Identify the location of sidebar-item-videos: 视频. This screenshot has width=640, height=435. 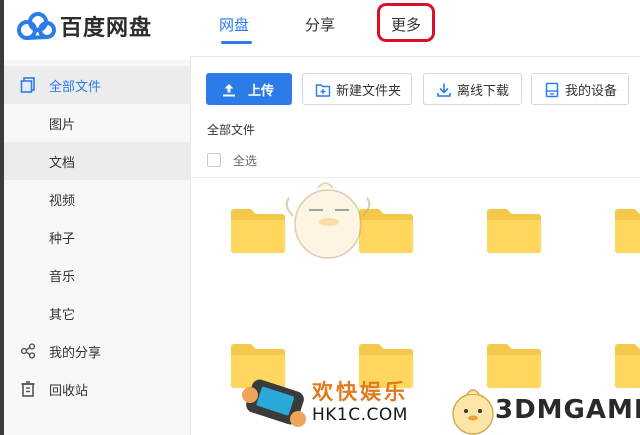
(97, 199).